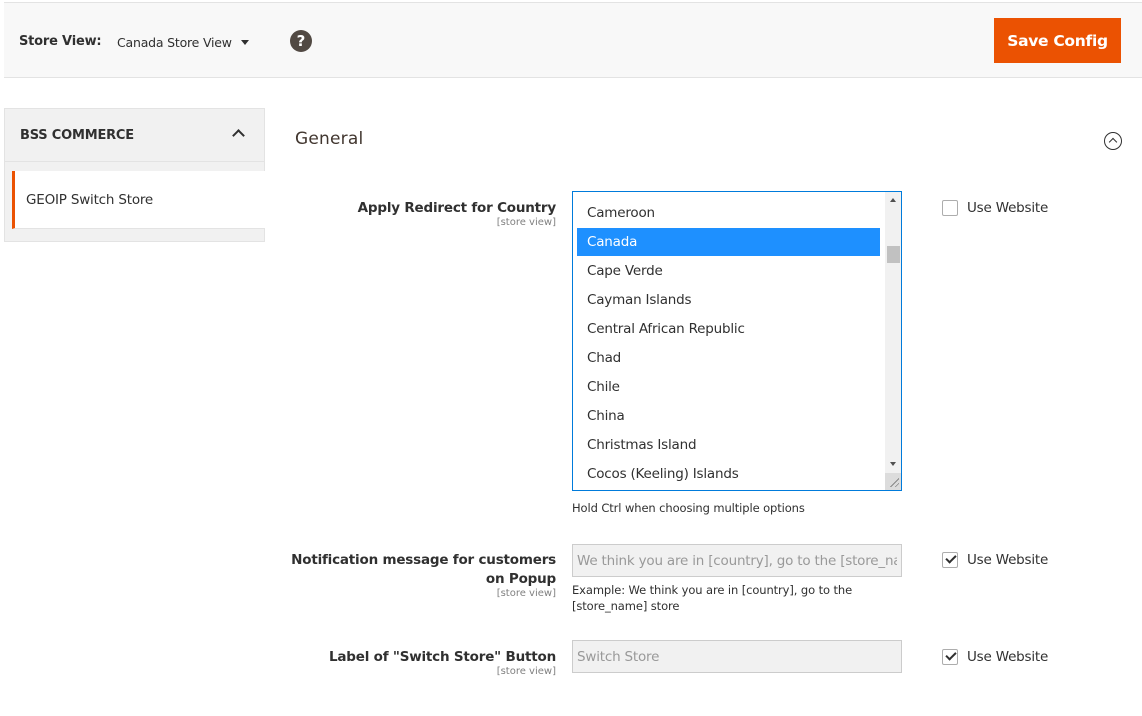 The image size is (1142, 716). What do you see at coordinates (688, 508) in the screenshot?
I see `multiselect-note: Hold Ctrl when choosing multiple options` at bounding box center [688, 508].